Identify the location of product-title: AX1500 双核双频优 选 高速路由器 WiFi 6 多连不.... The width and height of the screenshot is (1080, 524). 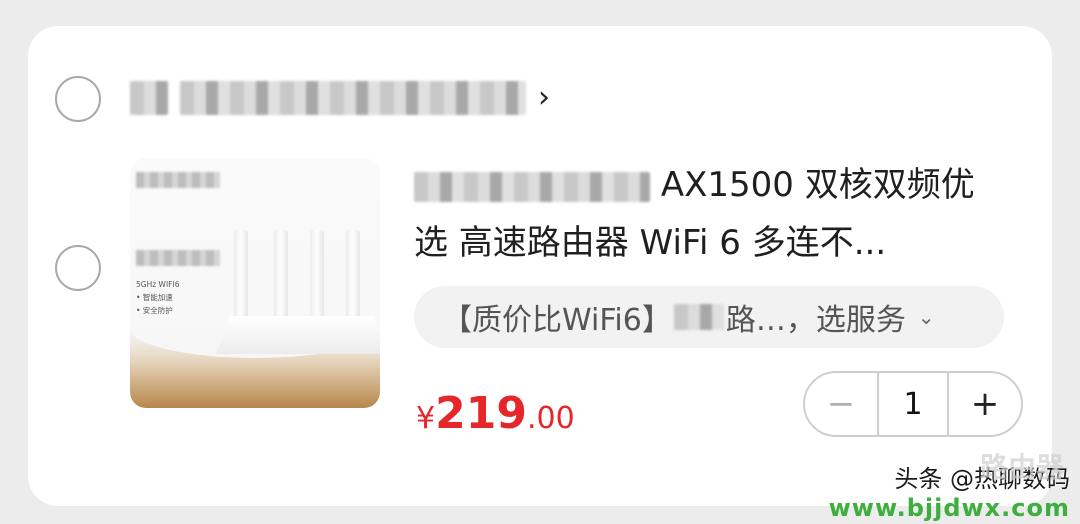
(709, 214).